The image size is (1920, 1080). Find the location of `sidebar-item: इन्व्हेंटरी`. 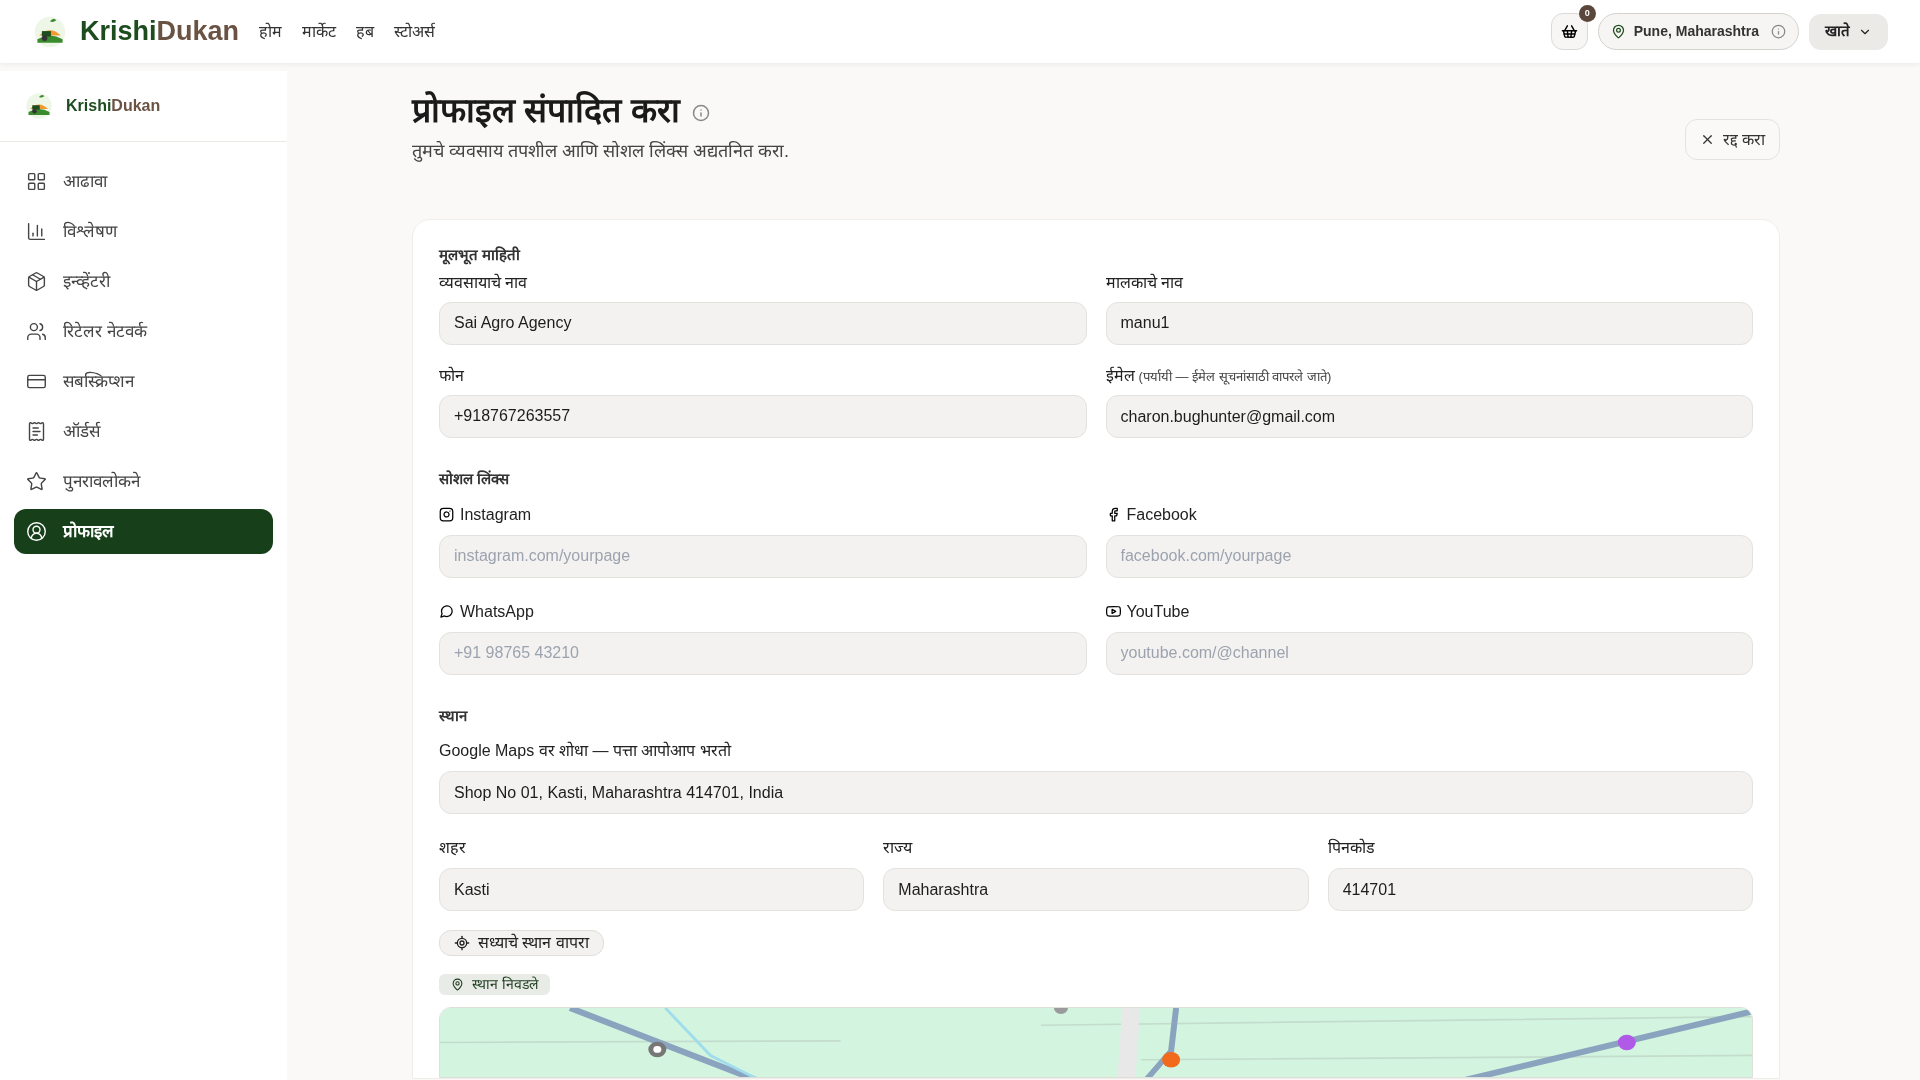

sidebar-item: इन्व्हेंटरी is located at coordinates (143, 281).